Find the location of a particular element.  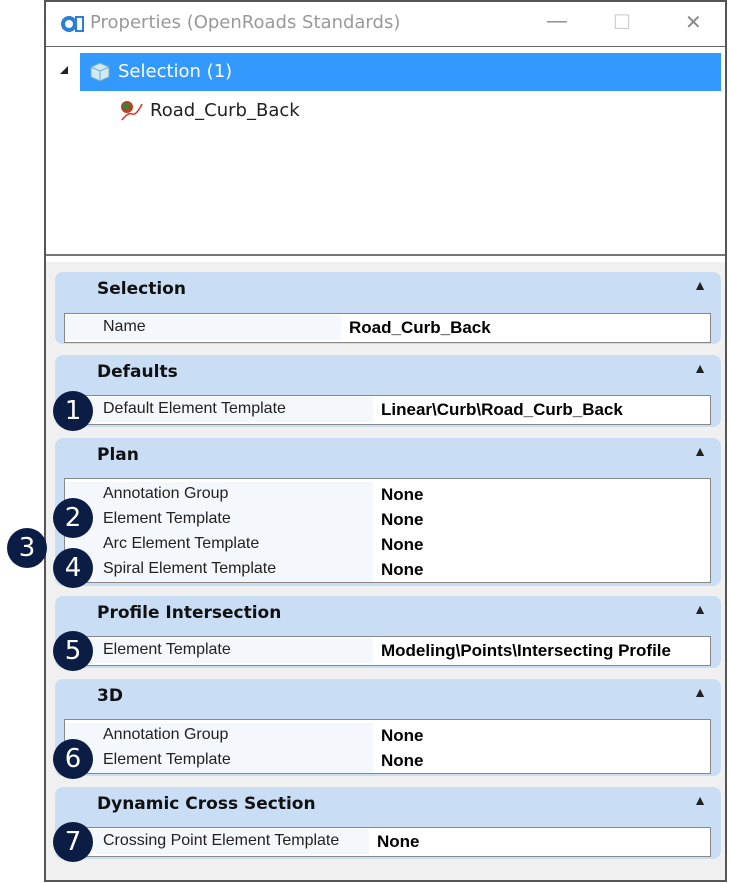

section-title: Plan is located at coordinates (118, 455).